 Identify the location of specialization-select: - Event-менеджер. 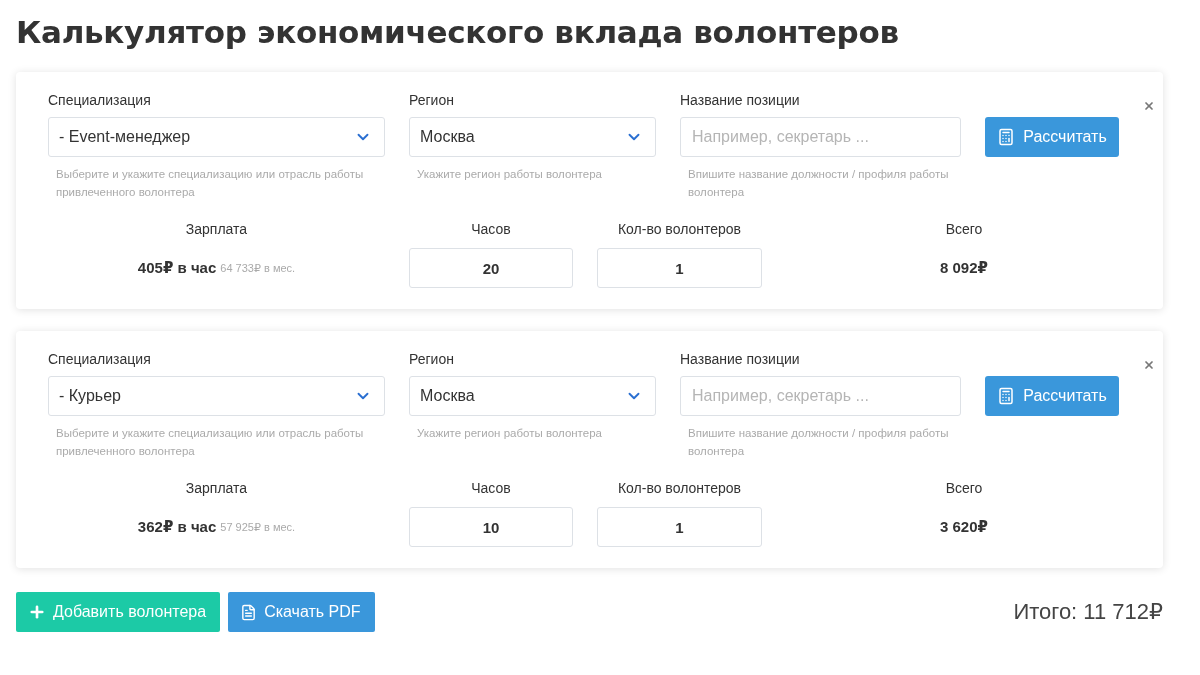
(216, 137).